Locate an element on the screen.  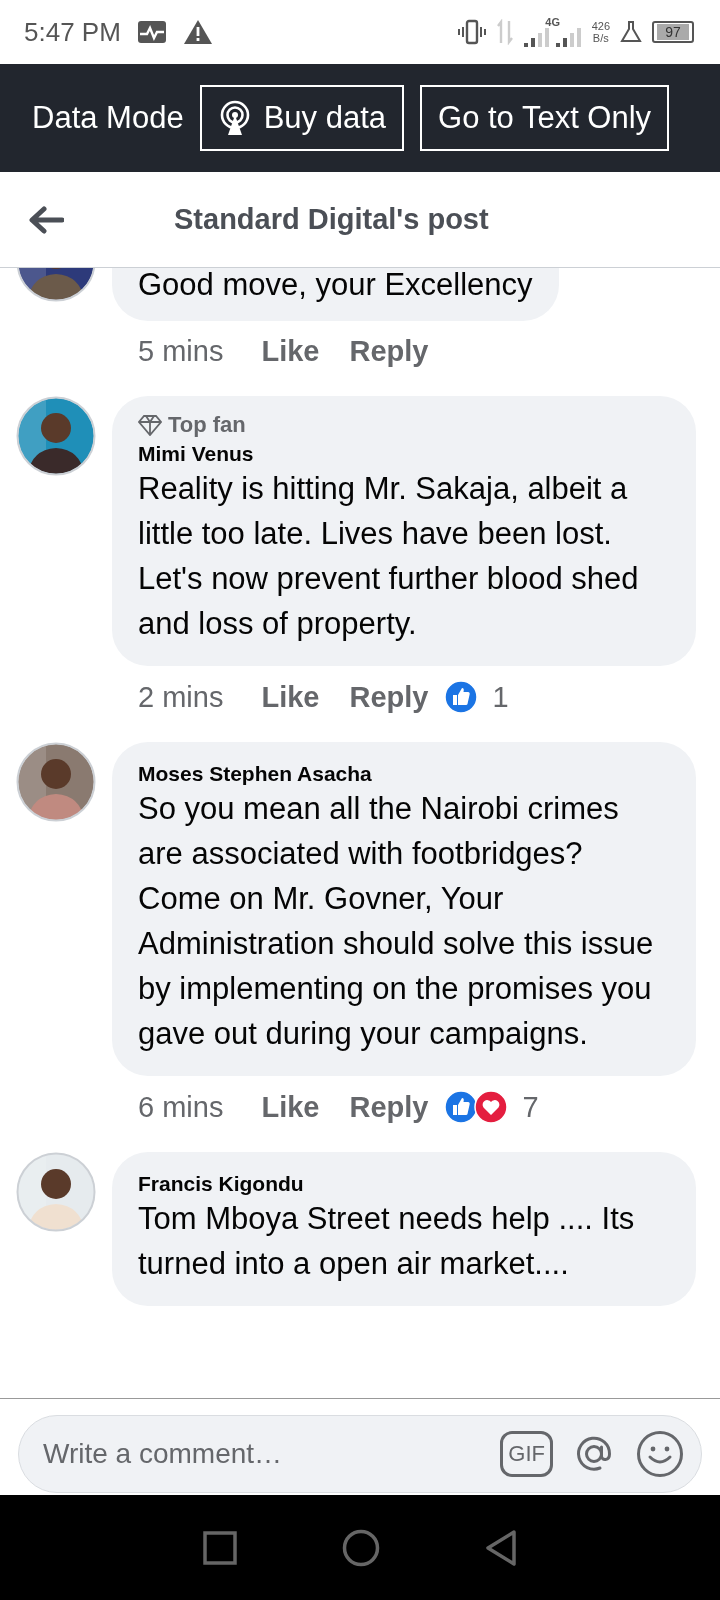
comment-time: 6 mins is located at coordinates (181, 1107).